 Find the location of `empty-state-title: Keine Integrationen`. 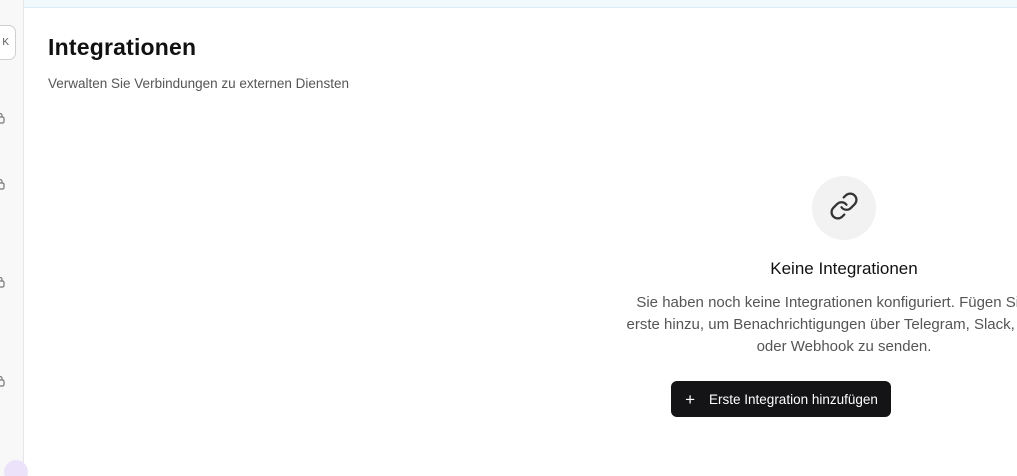

empty-state-title: Keine Integrationen is located at coordinates (844, 268).